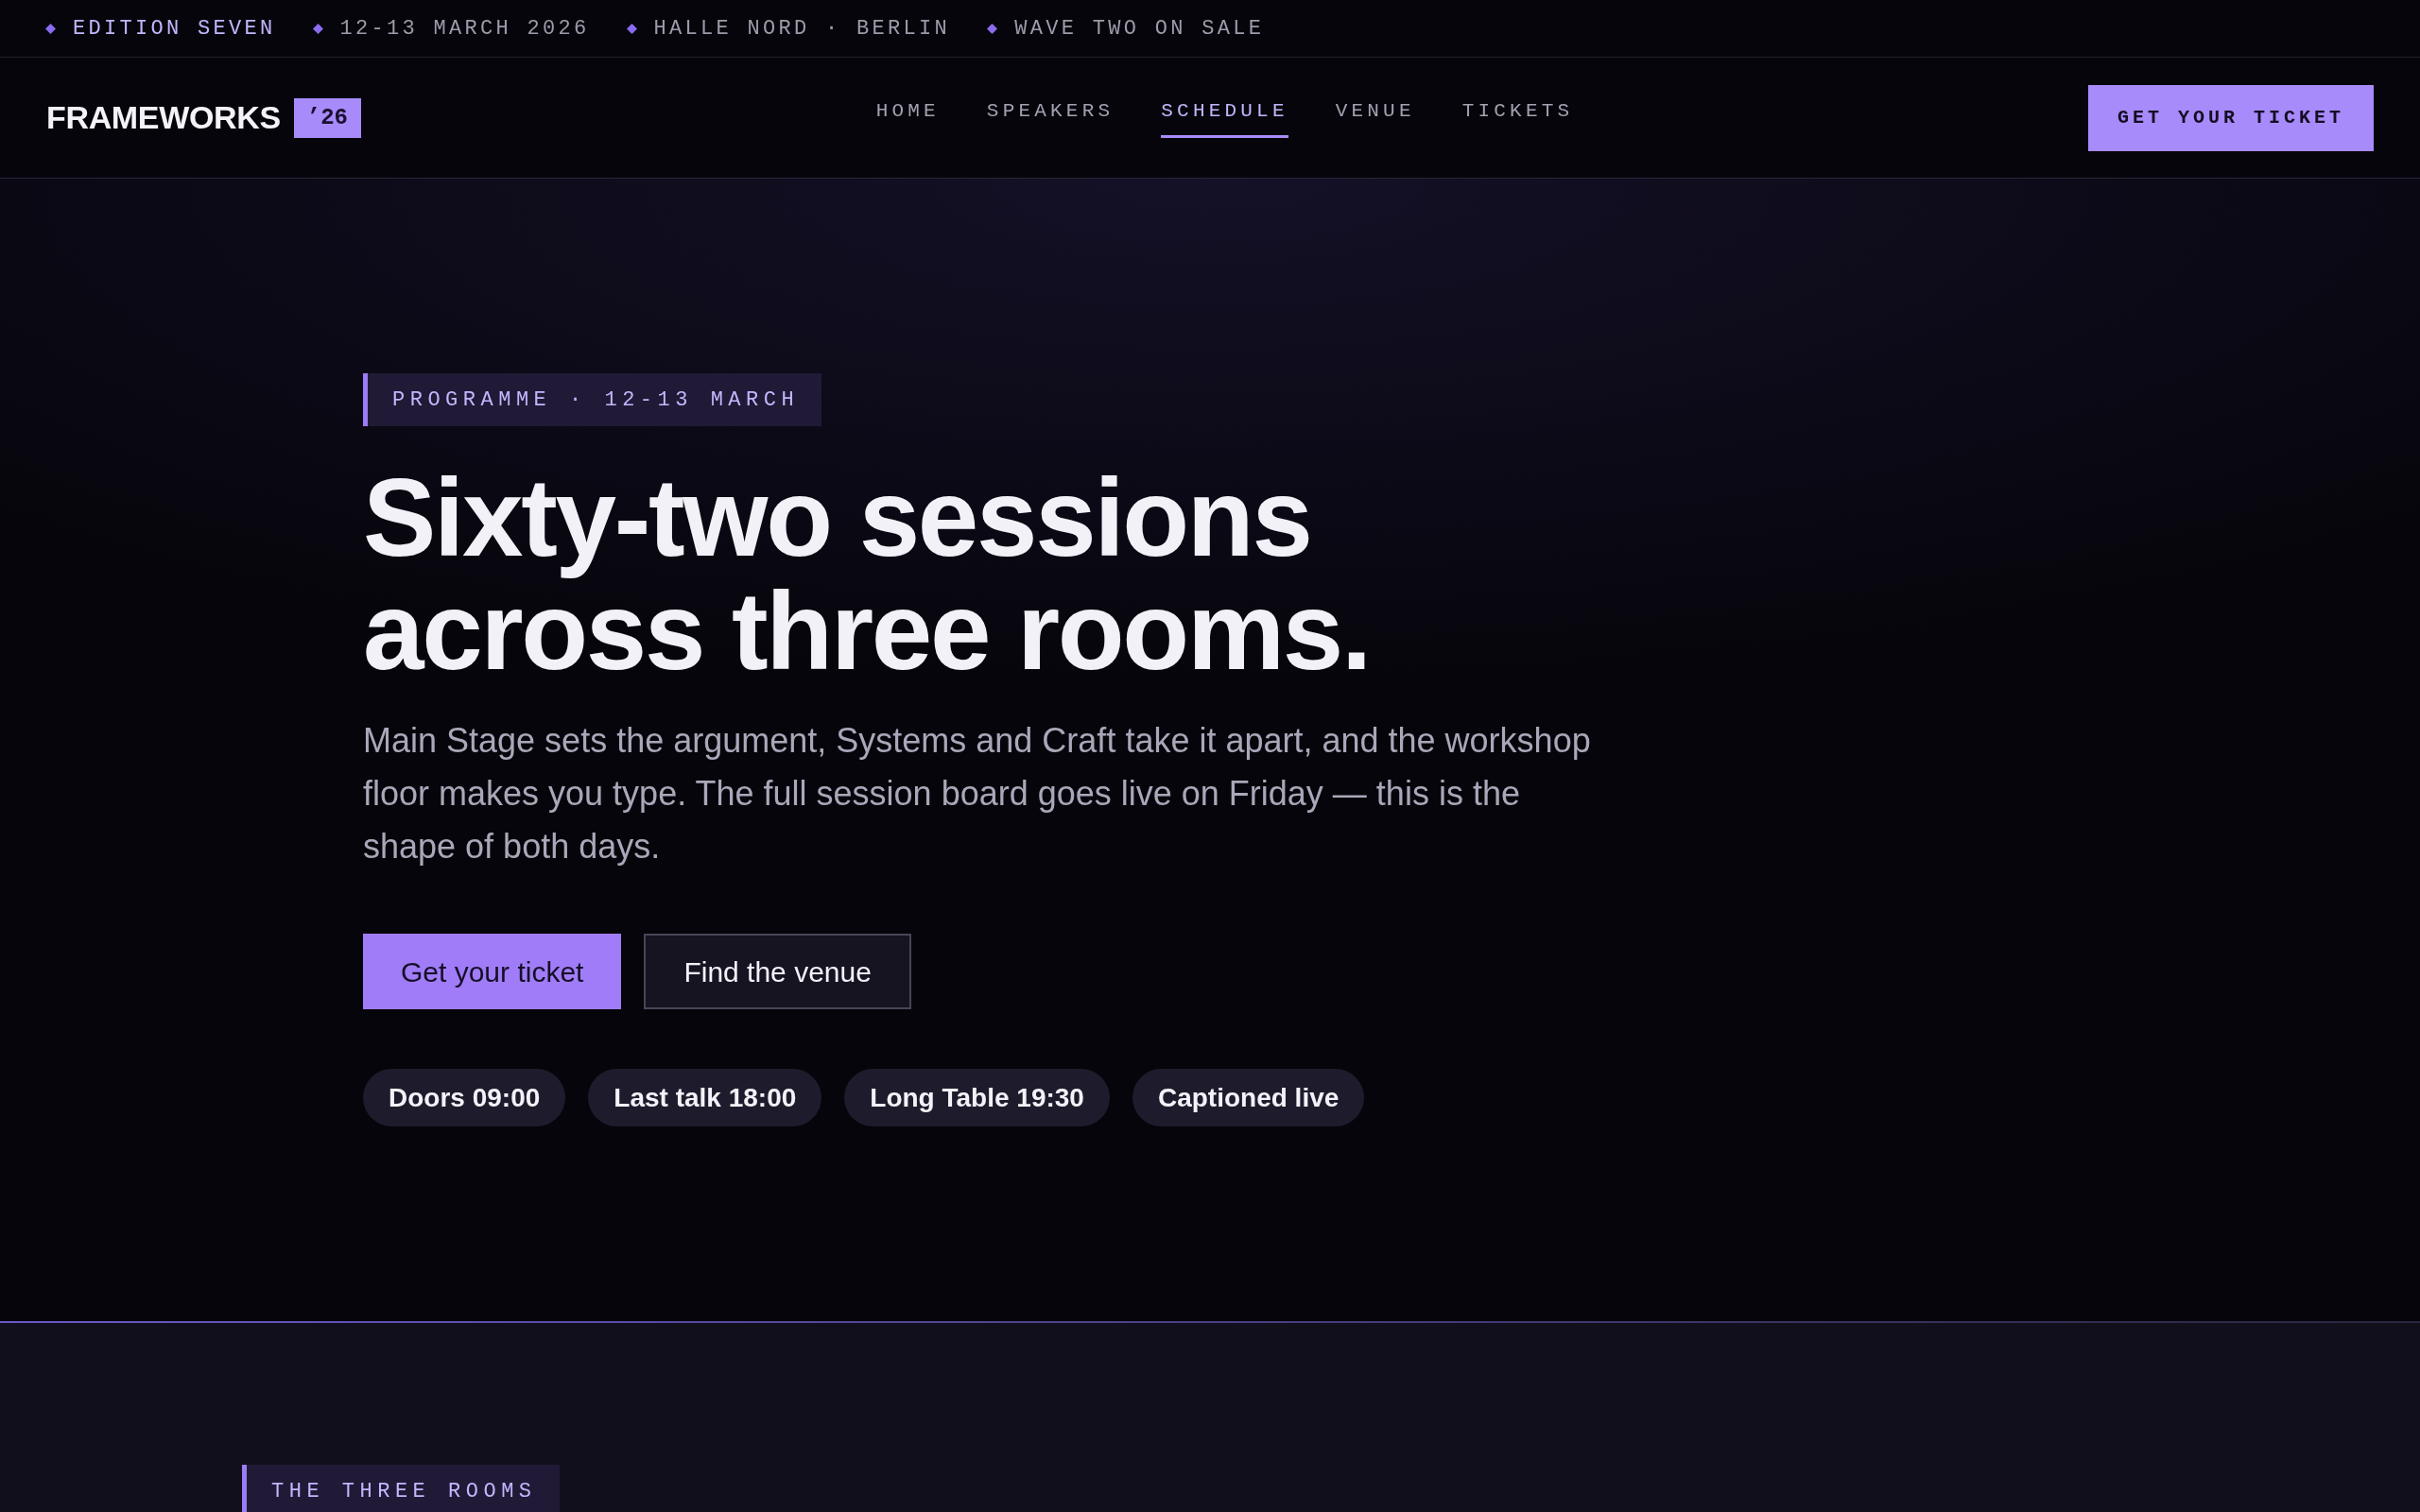 The height and width of the screenshot is (1512, 2420). What do you see at coordinates (163, 118) in the screenshot?
I see `logo-wordmark: FRAMEWORKS` at bounding box center [163, 118].